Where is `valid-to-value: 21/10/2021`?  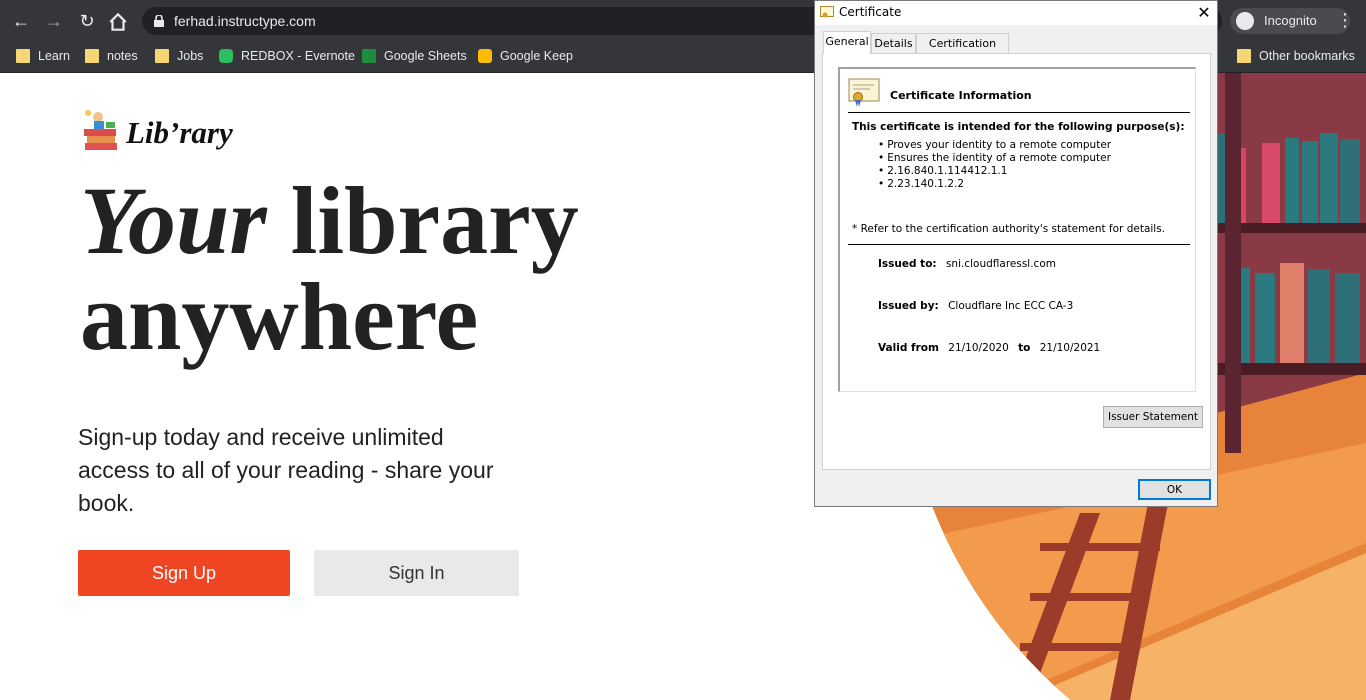
valid-to-value: 21/10/2021 is located at coordinates (1070, 348).